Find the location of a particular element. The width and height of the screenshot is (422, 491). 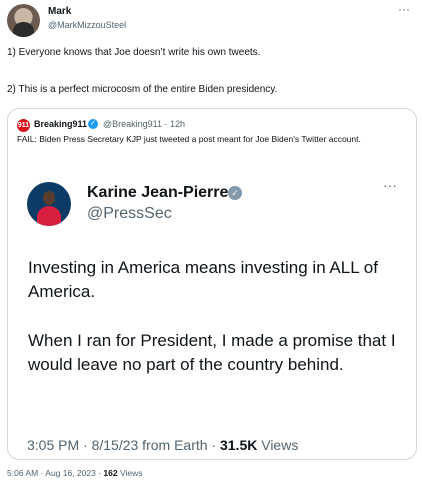

tweet-views-label: Views is located at coordinates (130, 473).